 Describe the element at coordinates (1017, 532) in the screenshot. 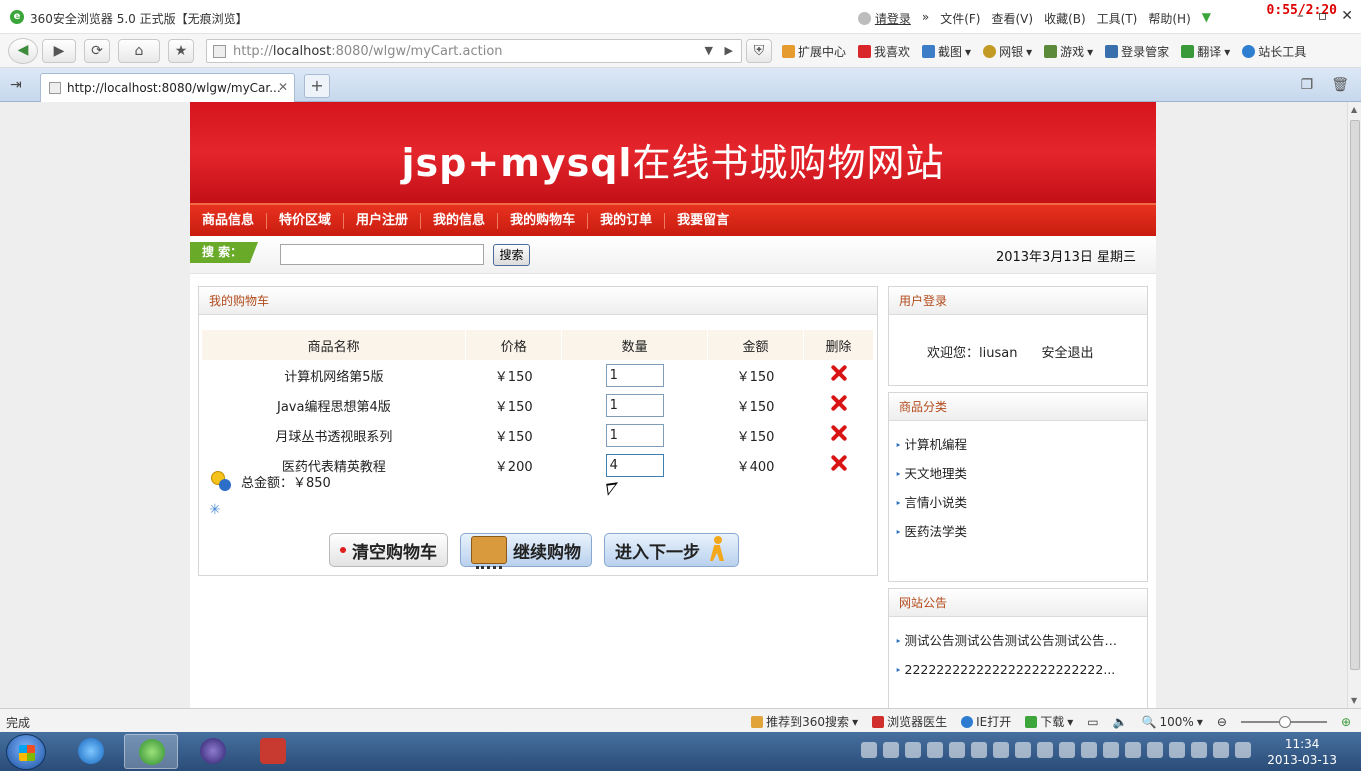

I see `list-item: 医药法学类` at that location.